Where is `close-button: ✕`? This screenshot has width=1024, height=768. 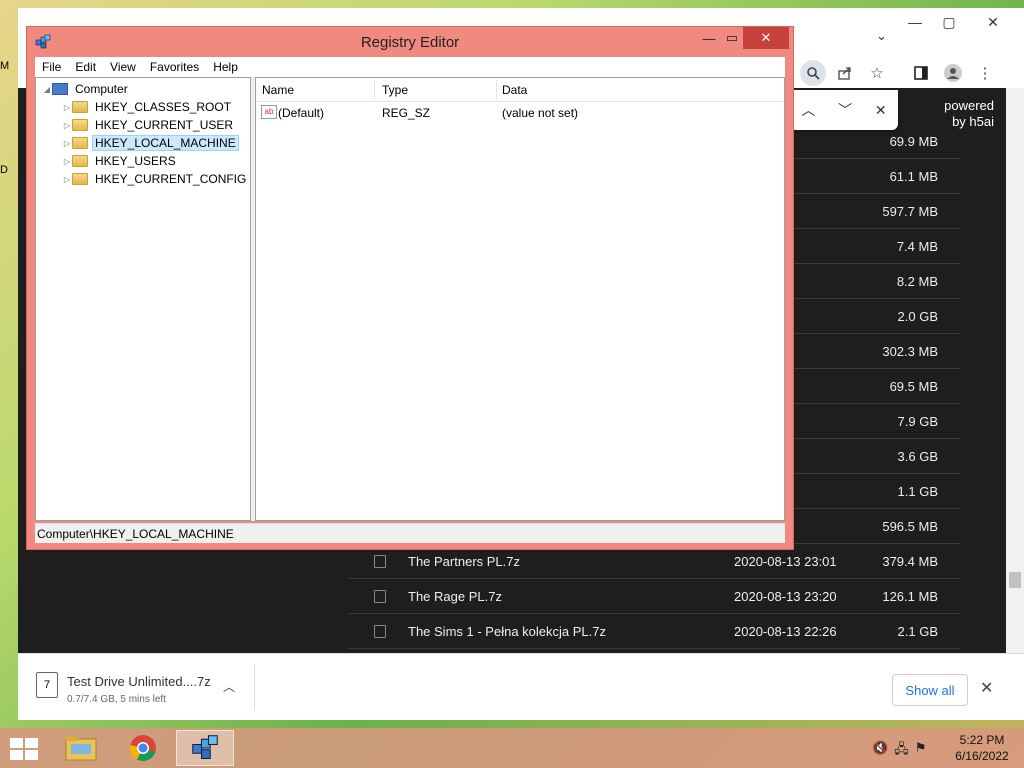 close-button: ✕ is located at coordinates (766, 38).